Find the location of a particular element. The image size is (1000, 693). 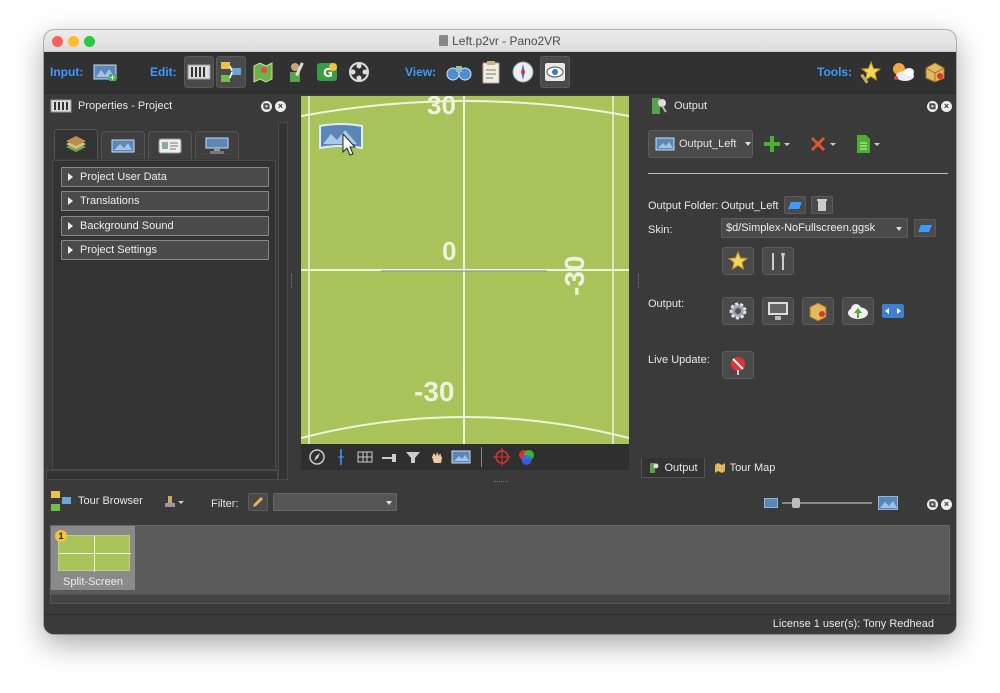

section-background-sound: Background Sound is located at coordinates (165, 226).